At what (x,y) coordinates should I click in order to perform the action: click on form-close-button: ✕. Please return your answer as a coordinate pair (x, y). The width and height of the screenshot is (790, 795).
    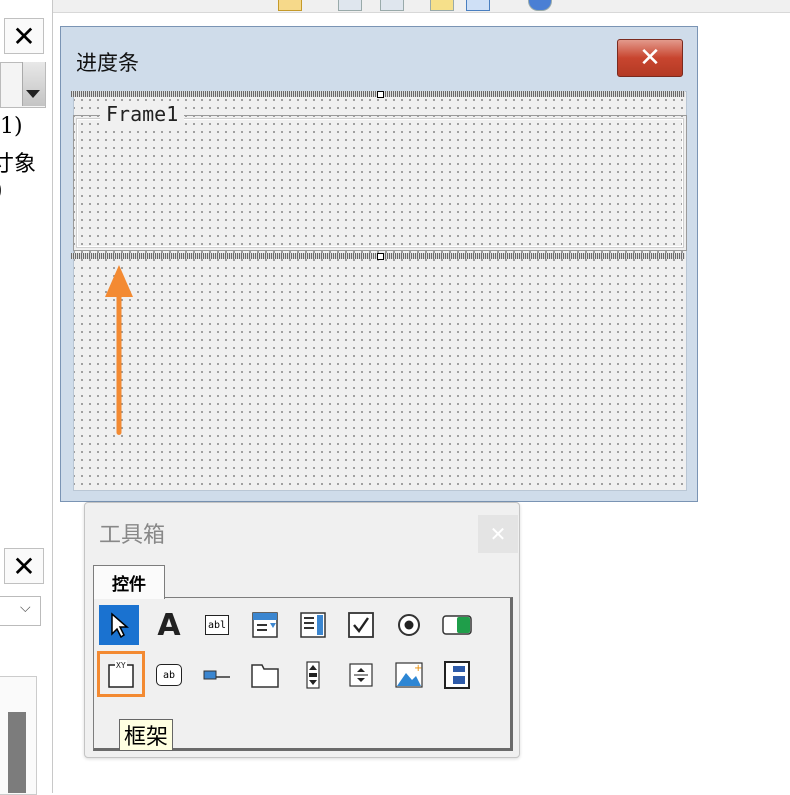
    Looking at the image, I should click on (650, 58).